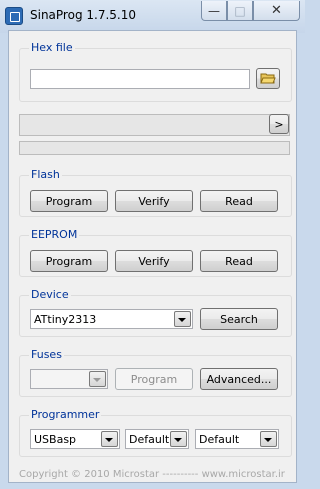 The image size is (320, 489). I want to click on port-select-value: Default, so click(149, 439).